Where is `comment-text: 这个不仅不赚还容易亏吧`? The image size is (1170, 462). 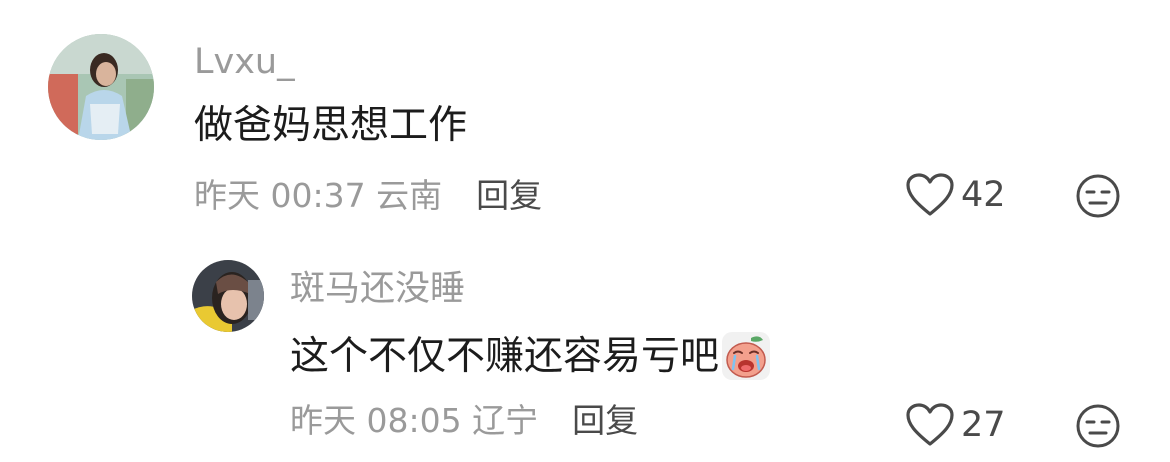
comment-text: 这个不仅不赚还容易亏吧 is located at coordinates (530, 356).